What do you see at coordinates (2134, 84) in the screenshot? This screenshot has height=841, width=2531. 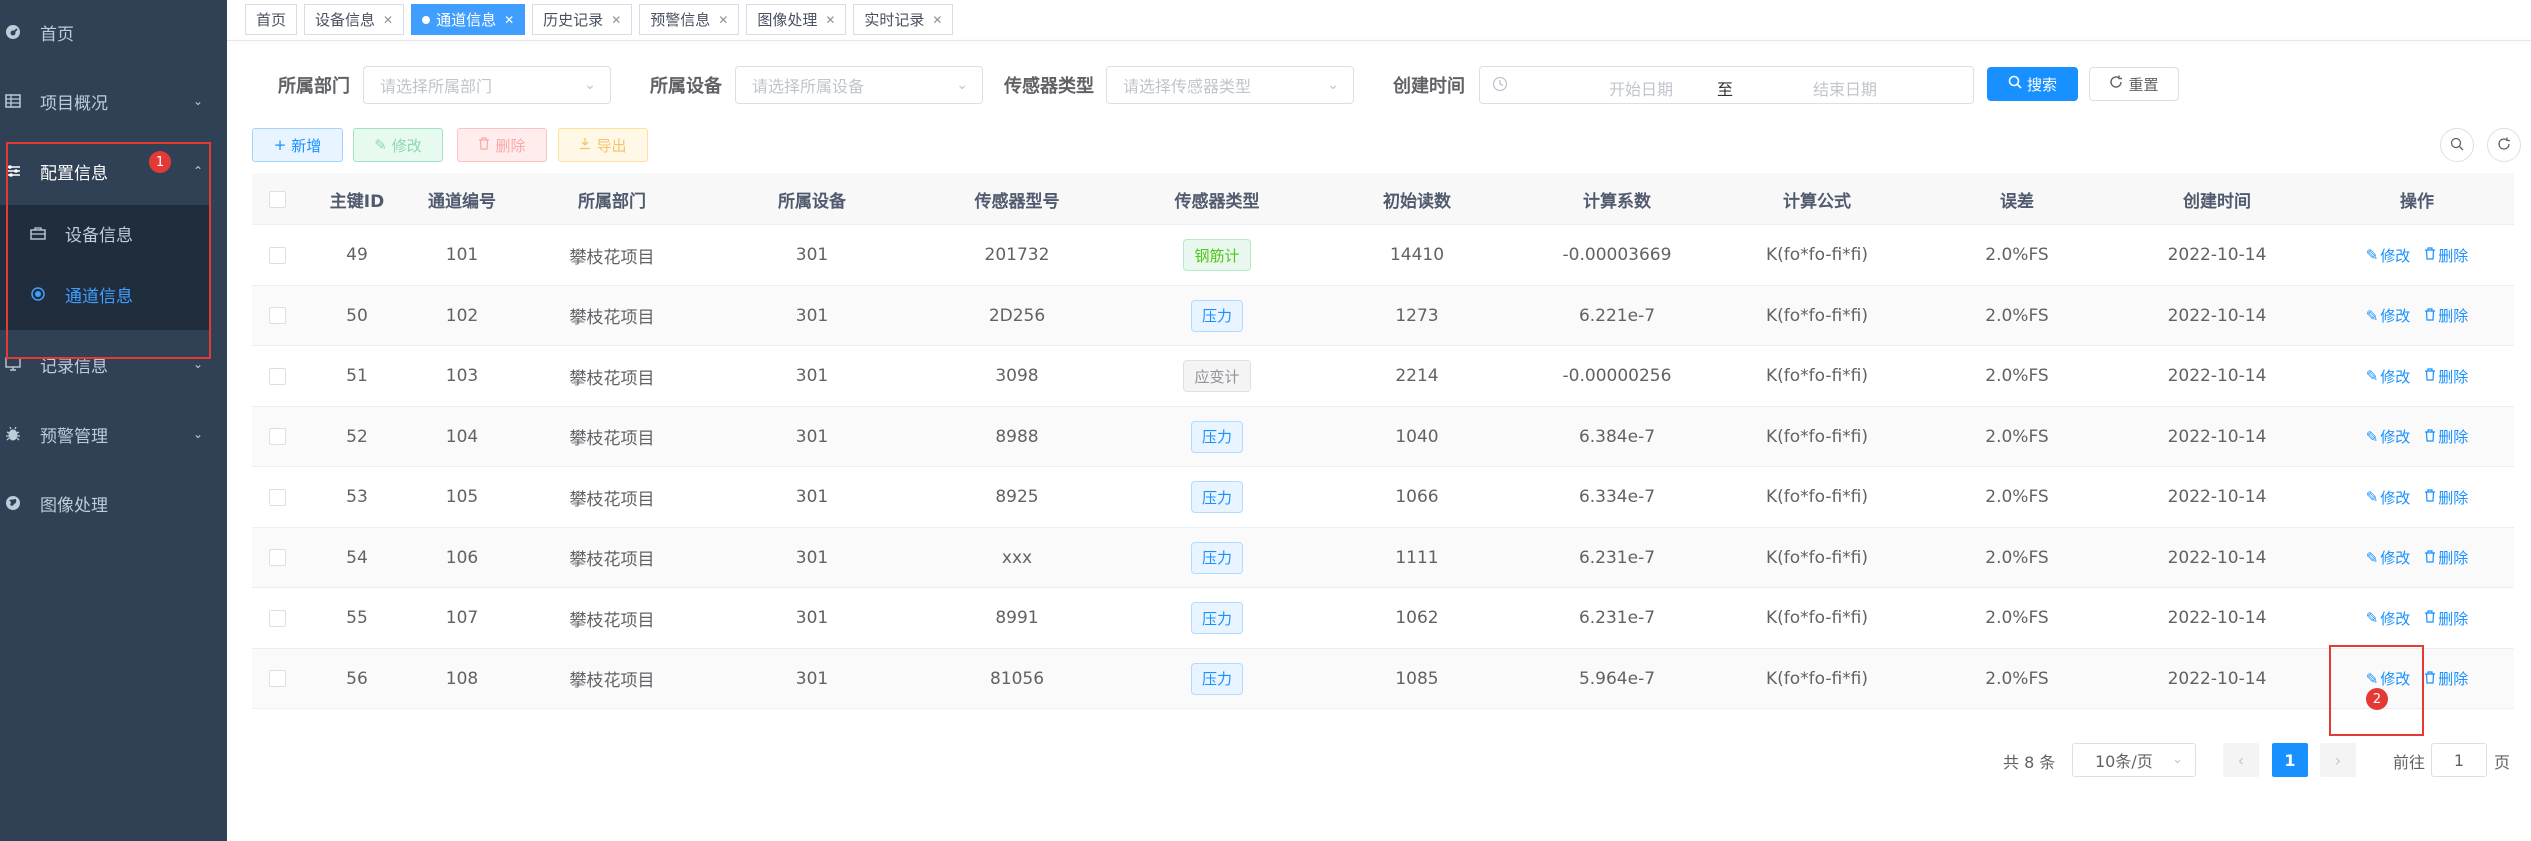 I see `reset-button: 重置` at bounding box center [2134, 84].